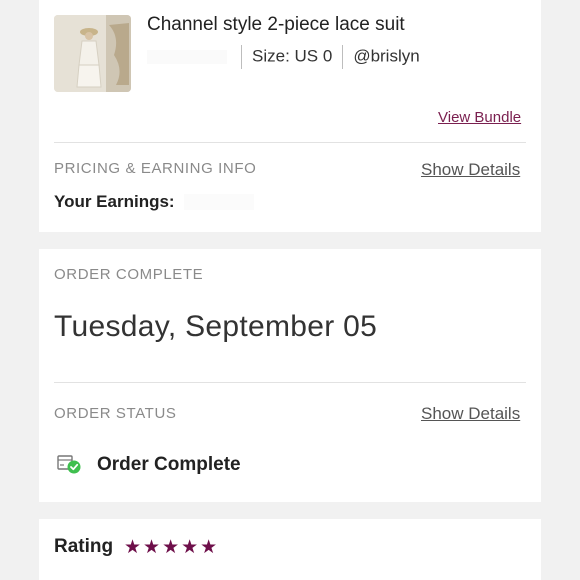  Describe the element at coordinates (292, 56) in the screenshot. I see `item-size: Size: US 0` at that location.